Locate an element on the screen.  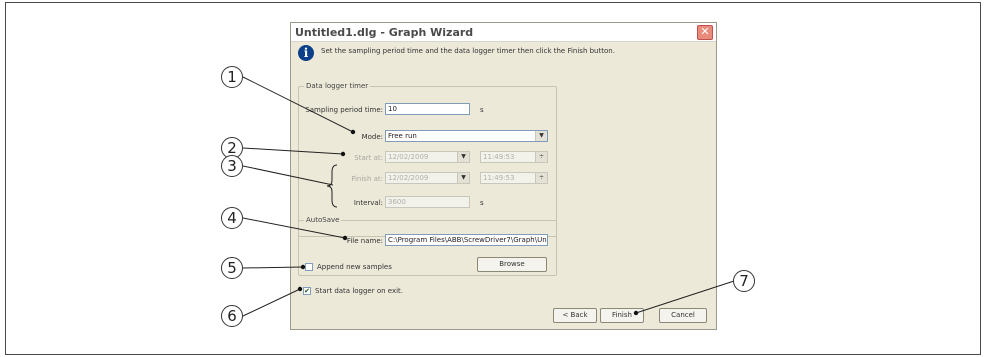
callout-4: 4 is located at coordinates (232, 218).